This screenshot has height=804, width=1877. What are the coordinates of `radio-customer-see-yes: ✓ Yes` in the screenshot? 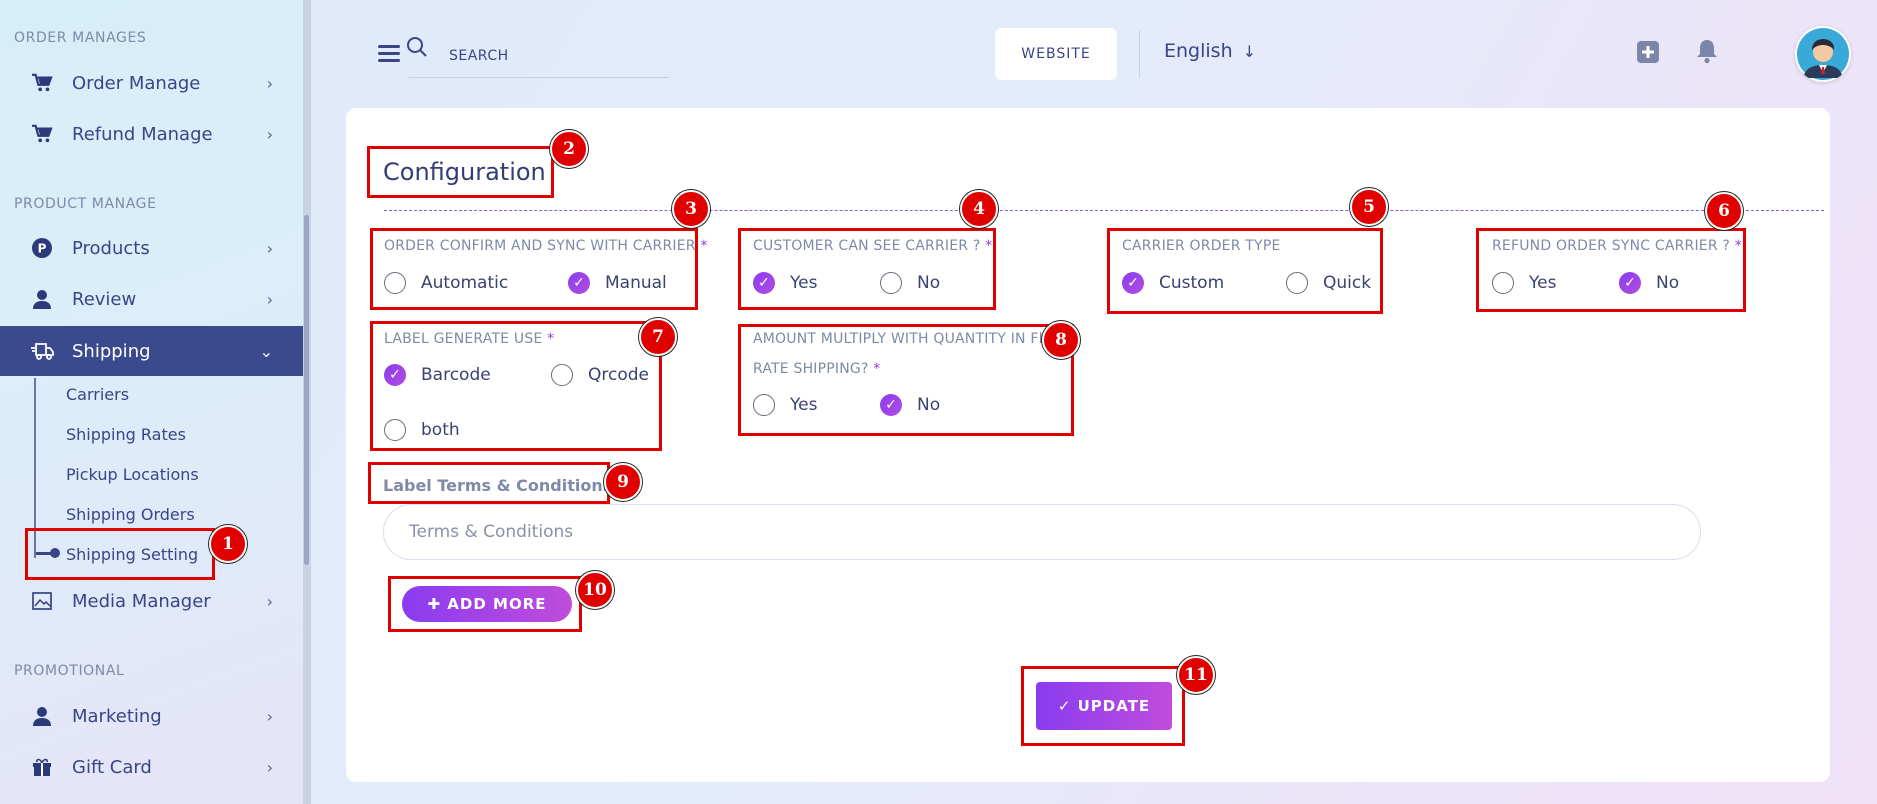 It's located at (785, 283).